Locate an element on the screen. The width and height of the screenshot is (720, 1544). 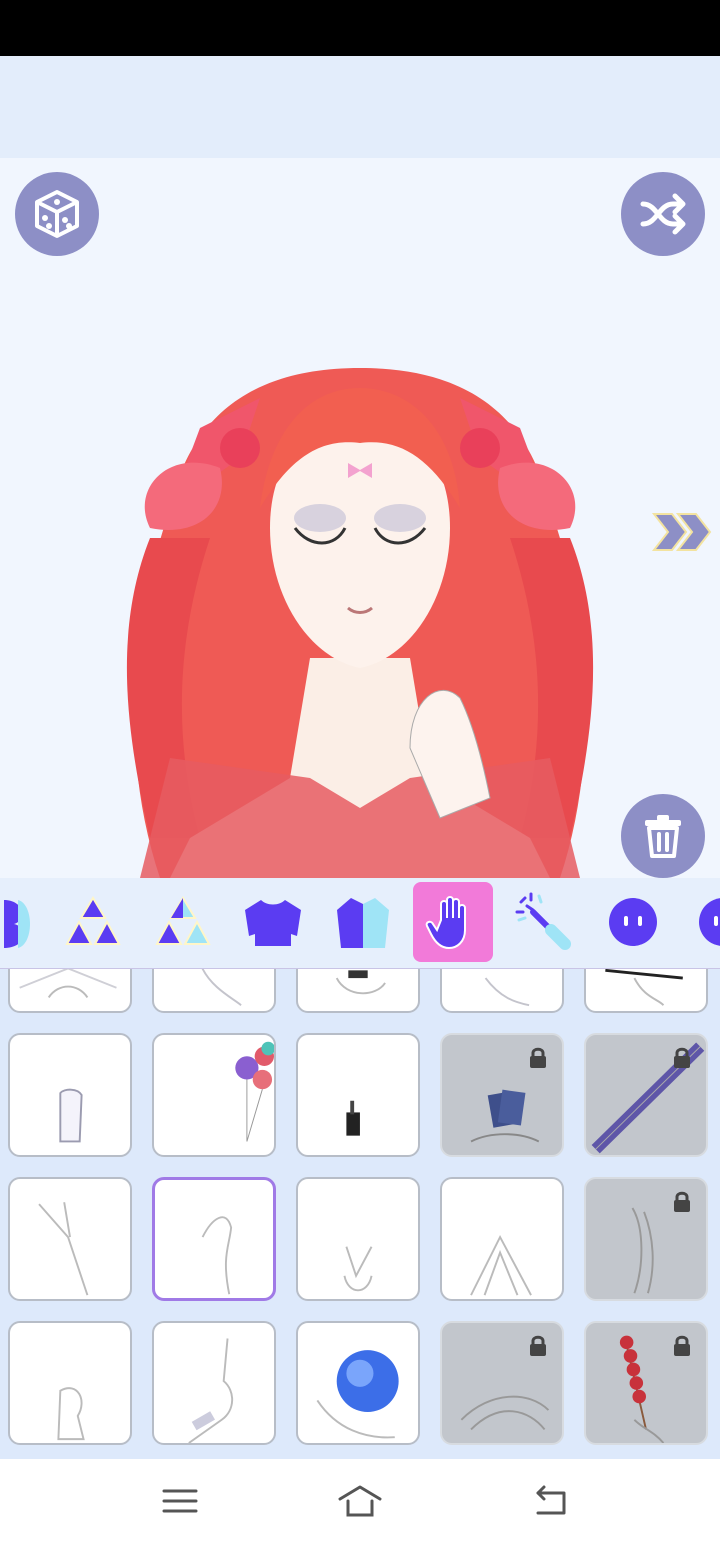
category-sweater is located at coordinates (273, 922).